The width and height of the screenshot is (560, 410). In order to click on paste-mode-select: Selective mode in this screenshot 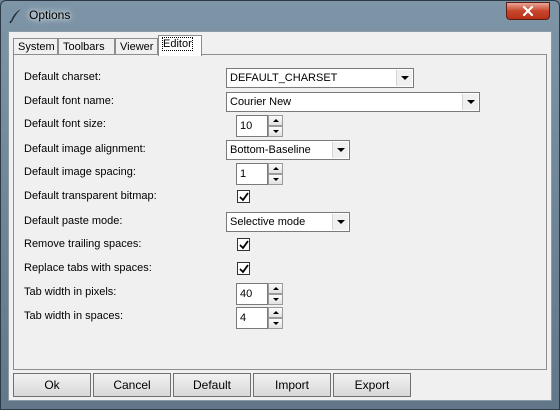, I will do `click(288, 222)`.